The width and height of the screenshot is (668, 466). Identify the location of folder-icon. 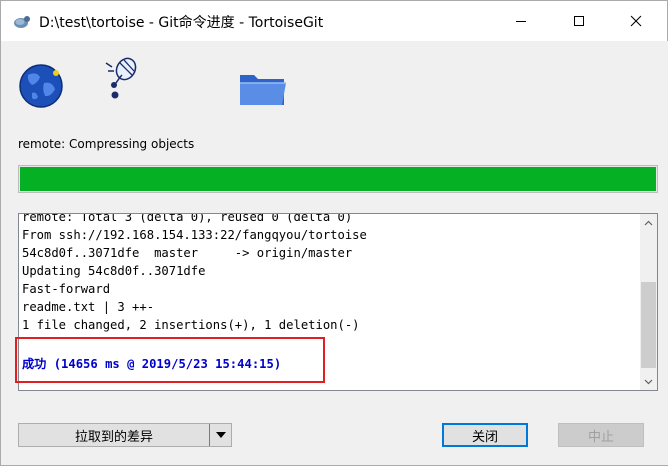
(263, 90).